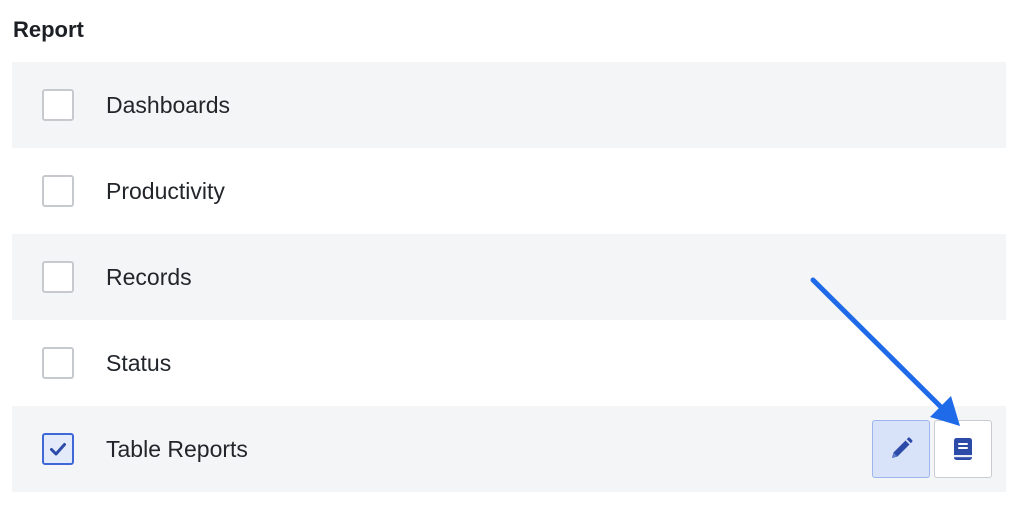 Image resolution: width=1026 pixels, height=510 pixels. I want to click on checkmark-icon, so click(58, 449).